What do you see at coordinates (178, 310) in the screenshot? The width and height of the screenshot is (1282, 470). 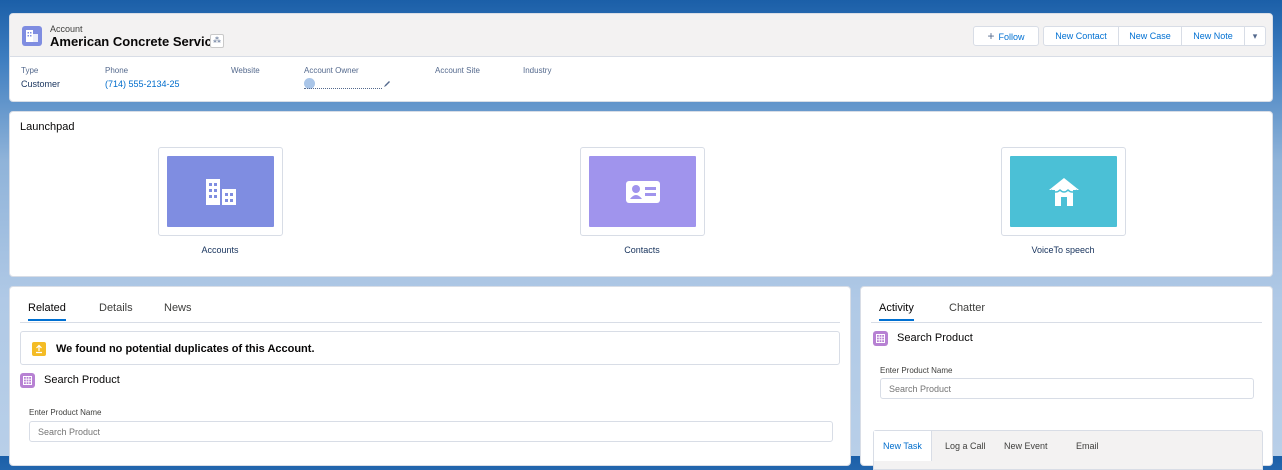 I see `tab-news: News` at bounding box center [178, 310].